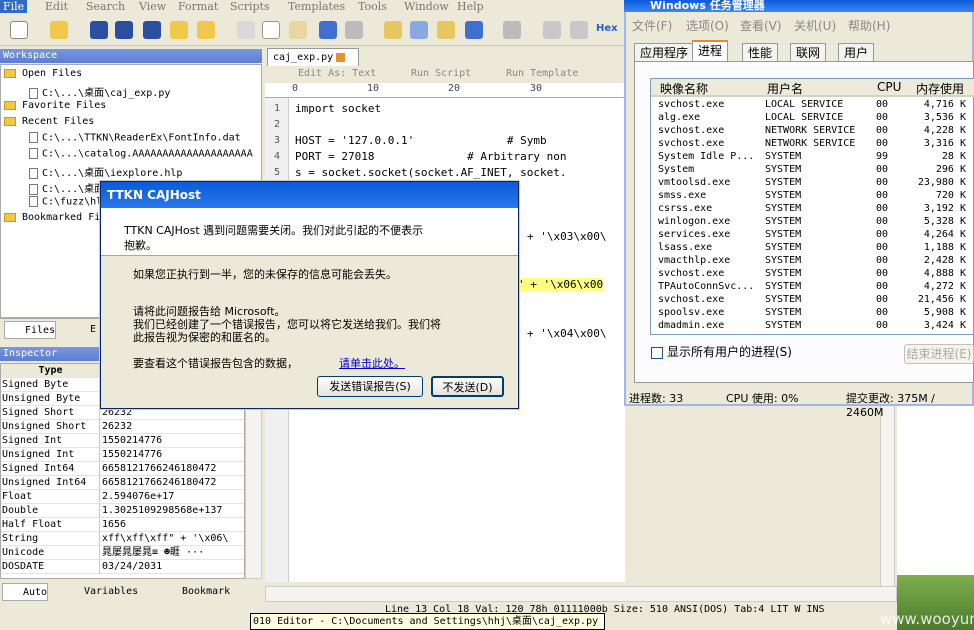  What do you see at coordinates (196, 592) in the screenshot?
I see `tab-bookmarks: Bookmark` at bounding box center [196, 592].